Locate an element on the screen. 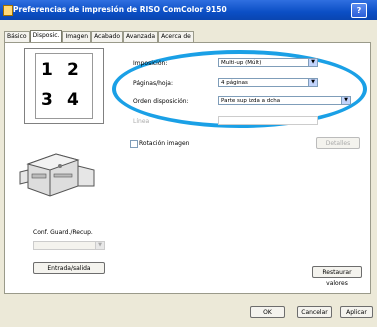 The width and height of the screenshot is (377, 327). preview-page: 1 2 3 4 is located at coordinates (64, 86).